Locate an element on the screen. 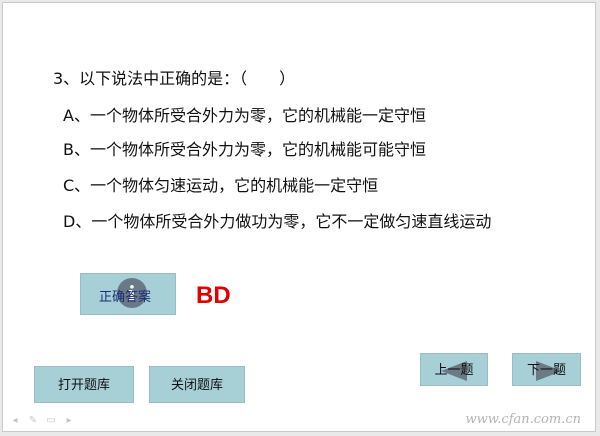 The image size is (600, 436). arrow-left-icon: ◂ is located at coordinates (15, 421).